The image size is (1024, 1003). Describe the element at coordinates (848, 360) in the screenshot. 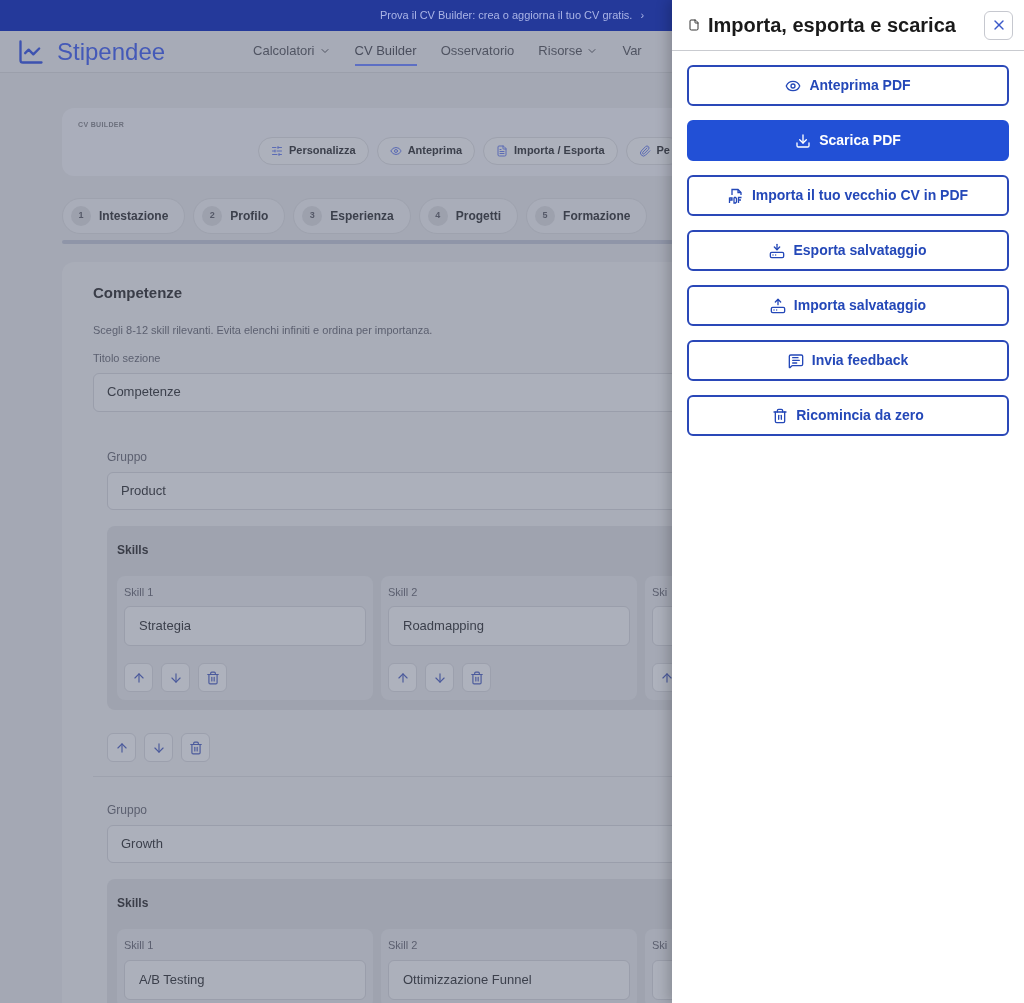

I see `drawer-action-button: Invia feedback` at that location.